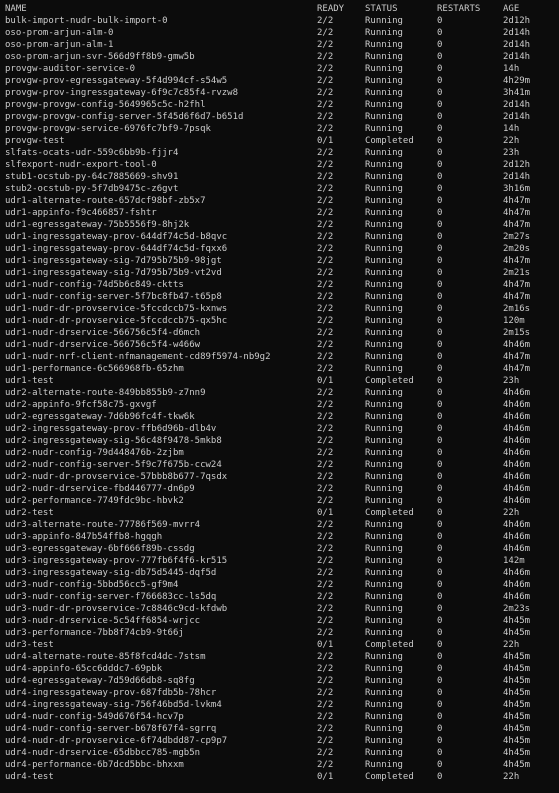 The height and width of the screenshot is (793, 559). I want to click on header-age: AGE, so click(511, 9).